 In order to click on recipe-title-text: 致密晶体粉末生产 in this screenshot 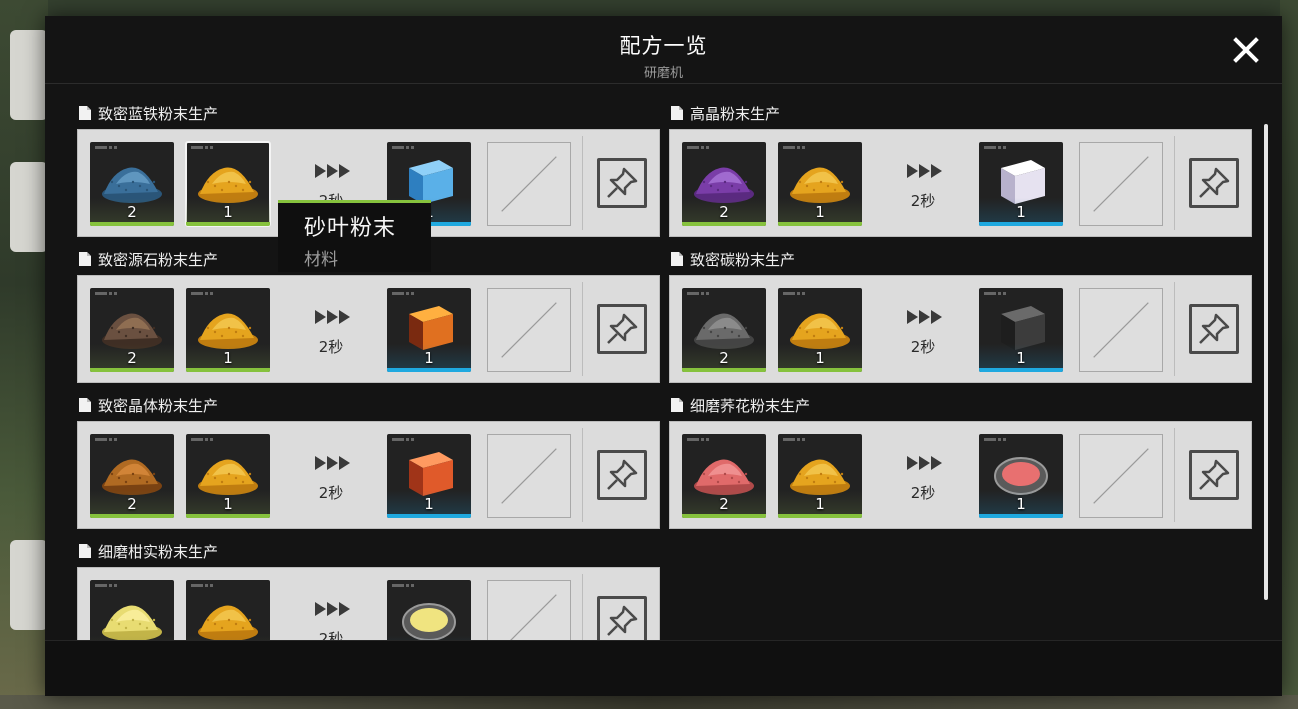, I will do `click(158, 405)`.